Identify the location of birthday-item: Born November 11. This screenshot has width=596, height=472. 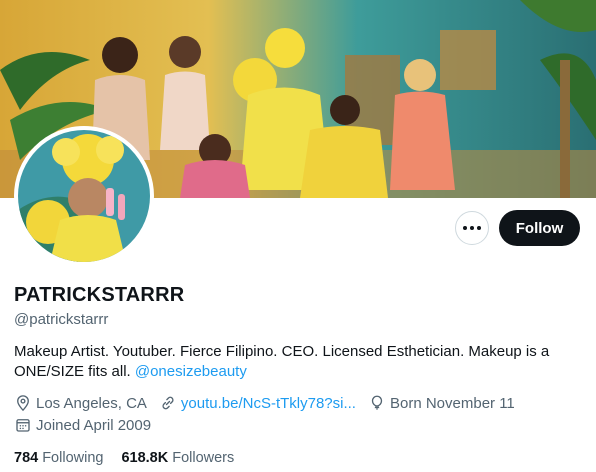
(441, 403).